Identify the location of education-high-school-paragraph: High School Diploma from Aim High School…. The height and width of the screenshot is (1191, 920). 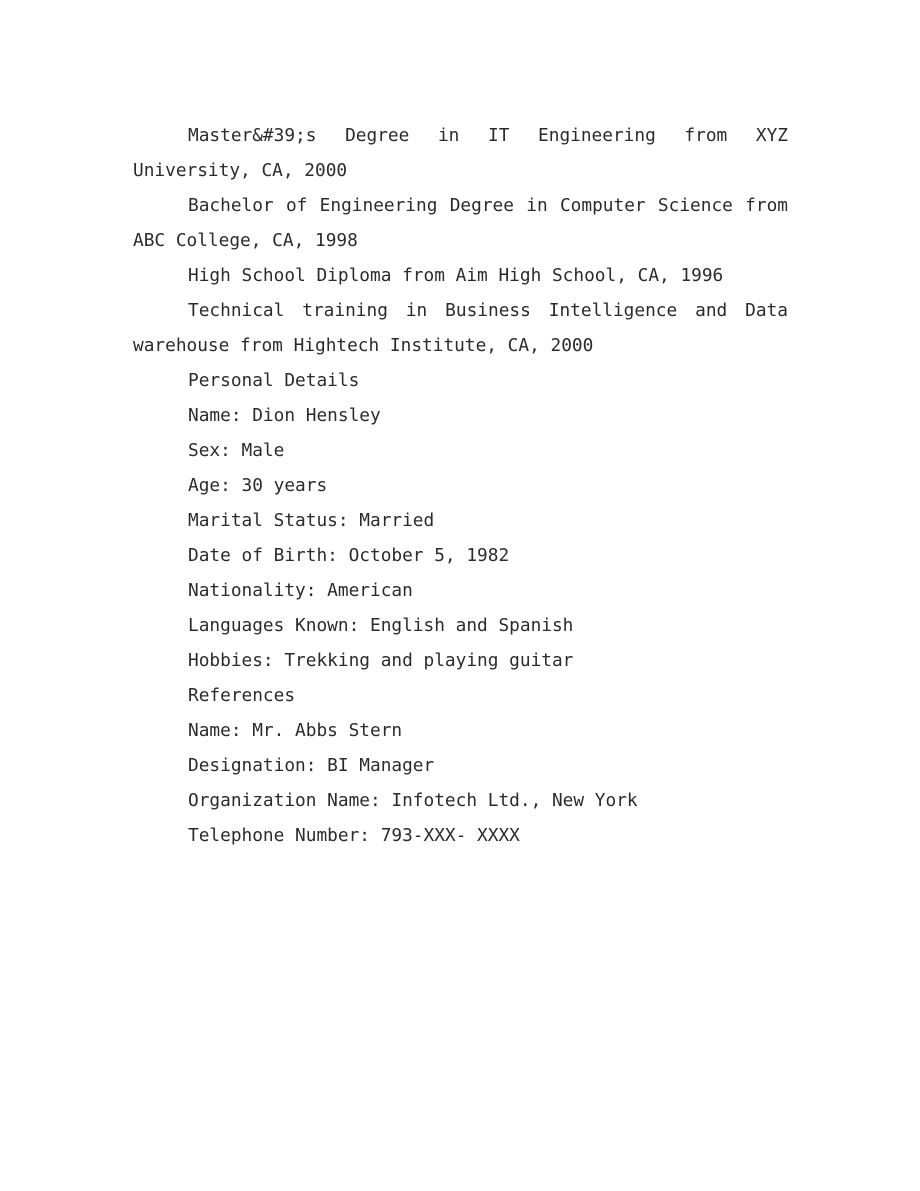
(456, 275).